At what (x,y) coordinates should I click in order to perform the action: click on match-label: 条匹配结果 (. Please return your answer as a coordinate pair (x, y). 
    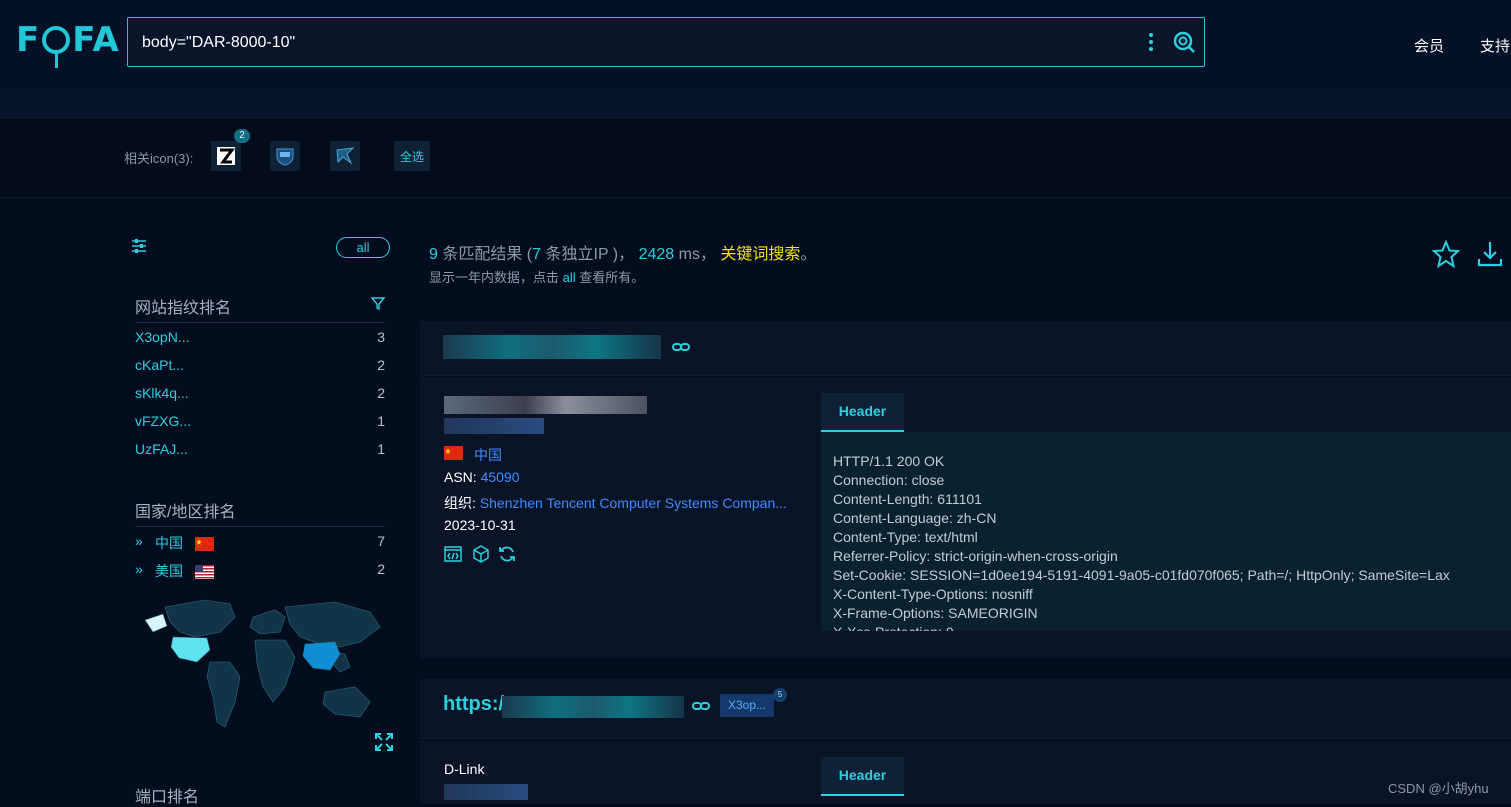
    Looking at the image, I should click on (487, 254).